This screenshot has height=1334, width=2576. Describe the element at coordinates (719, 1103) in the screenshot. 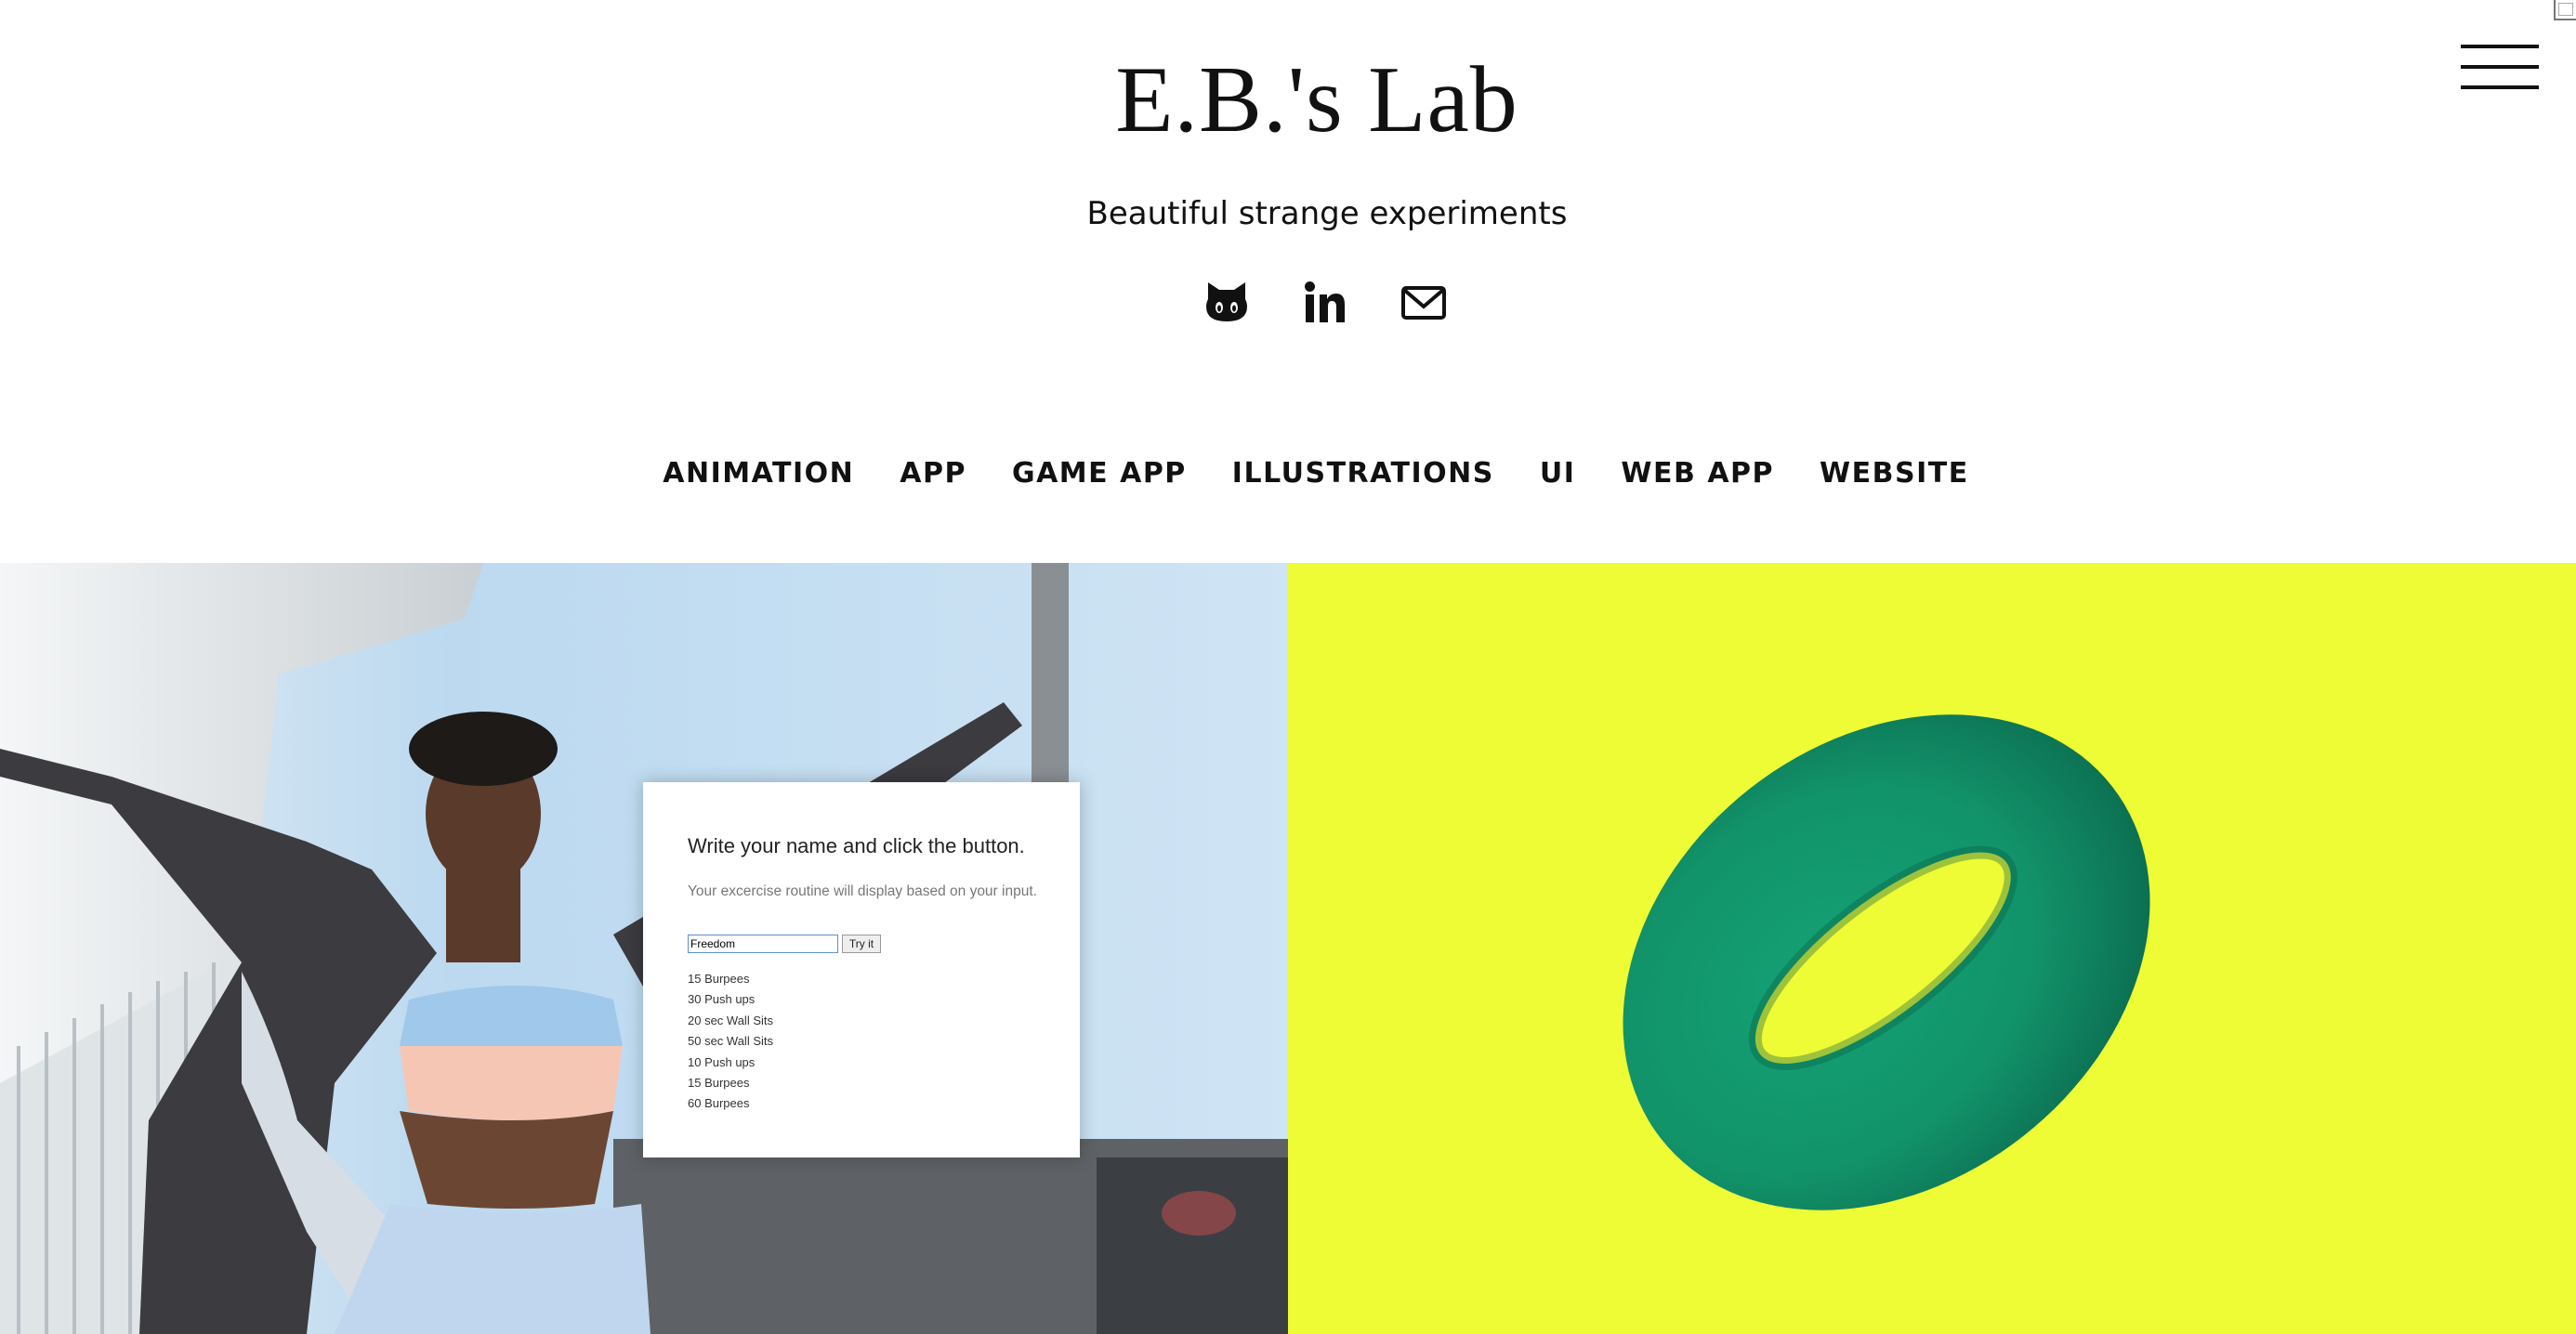

I see `routine-item: 60 Burpees` at that location.